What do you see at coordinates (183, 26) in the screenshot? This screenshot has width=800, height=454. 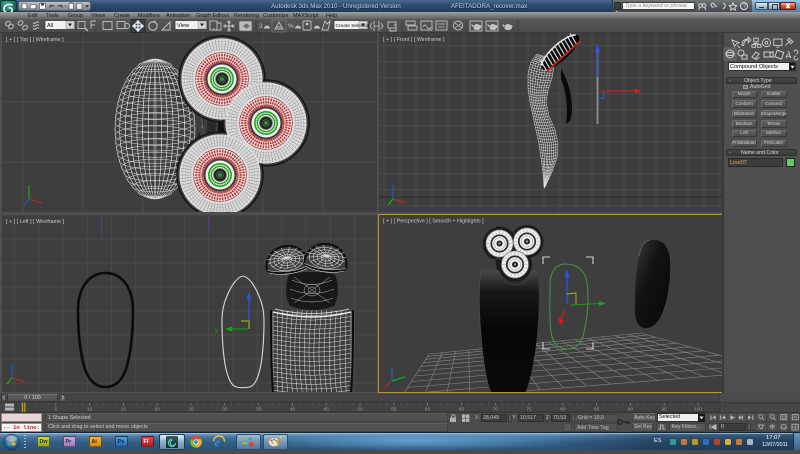 I see `svg-text: View` at bounding box center [183, 26].